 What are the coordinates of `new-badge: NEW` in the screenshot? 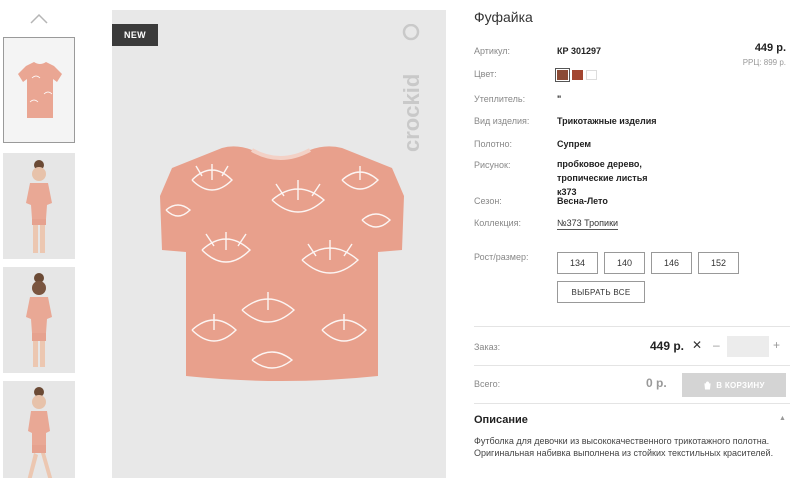 It's located at (135, 35).